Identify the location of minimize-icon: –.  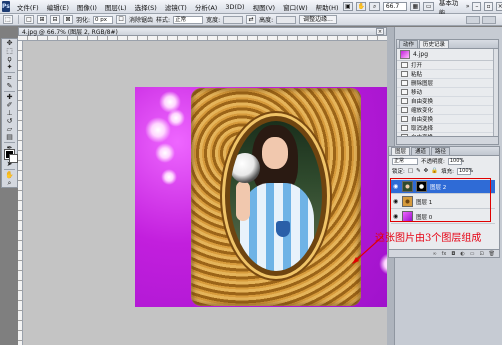
(477, 6).